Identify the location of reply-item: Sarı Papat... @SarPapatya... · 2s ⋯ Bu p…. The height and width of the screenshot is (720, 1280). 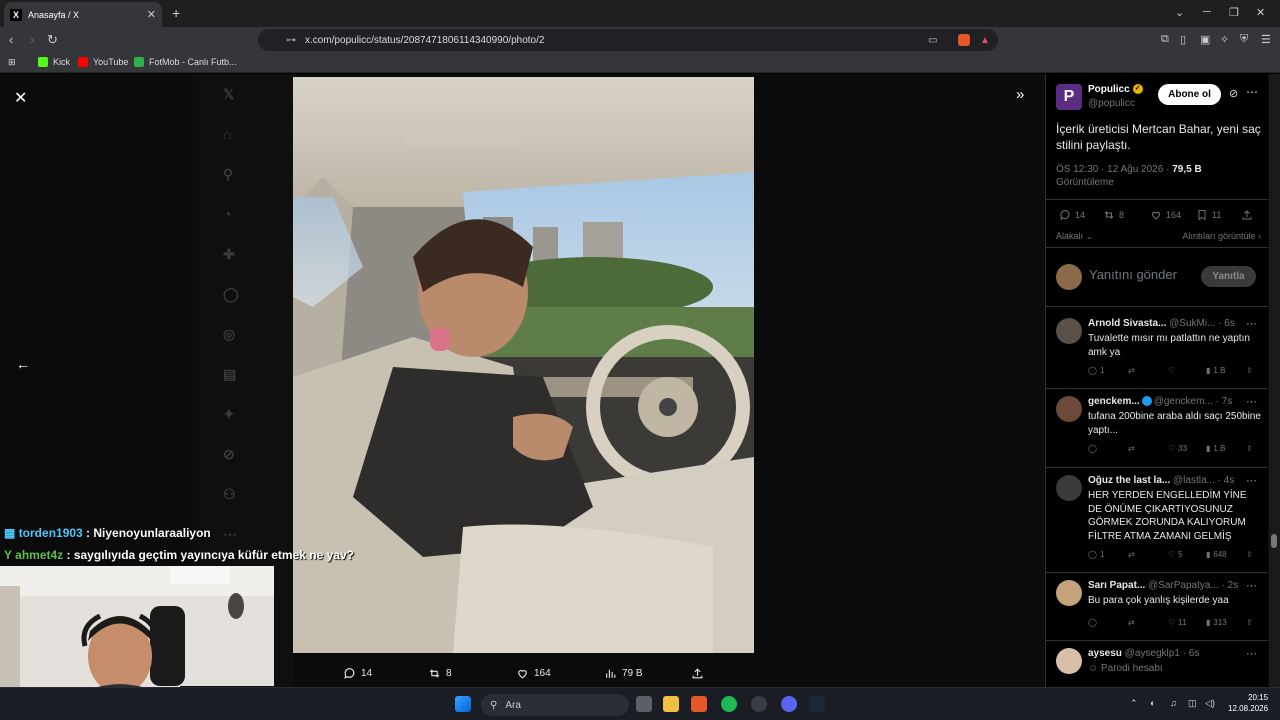
(1157, 607).